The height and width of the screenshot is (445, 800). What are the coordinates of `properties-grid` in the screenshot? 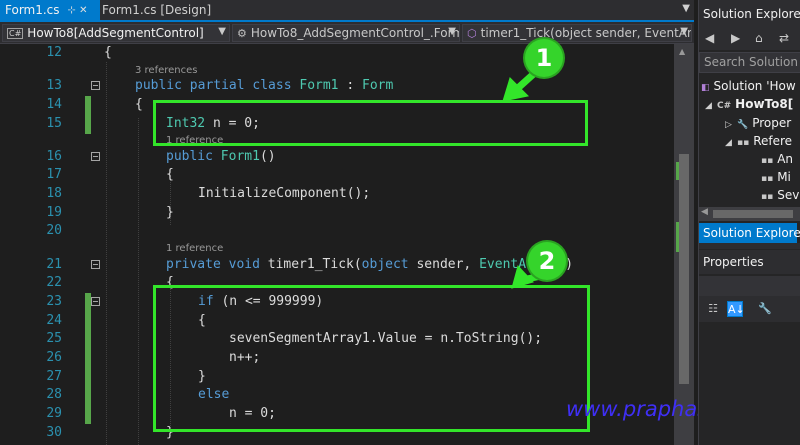 It's located at (749, 383).